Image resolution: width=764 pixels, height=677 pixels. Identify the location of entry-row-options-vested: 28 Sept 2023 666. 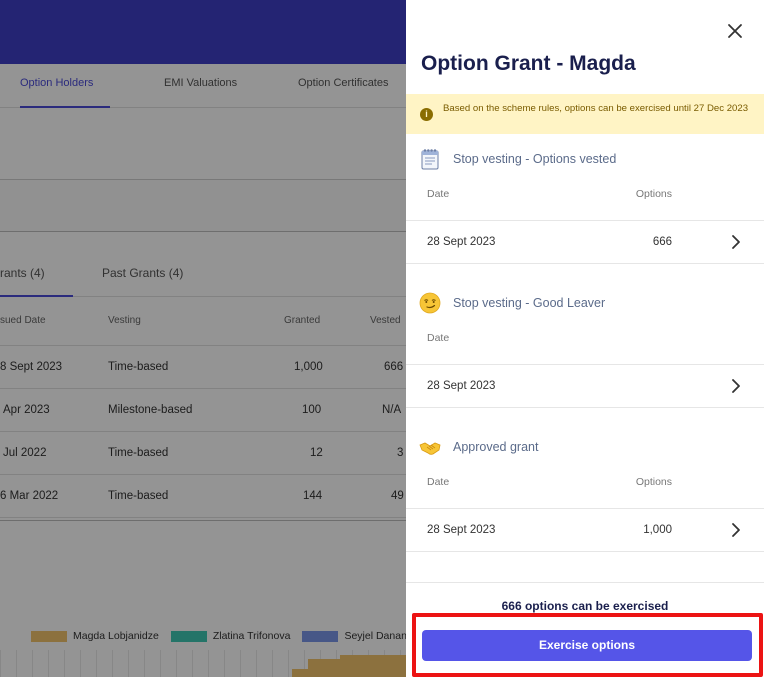
(585, 242).